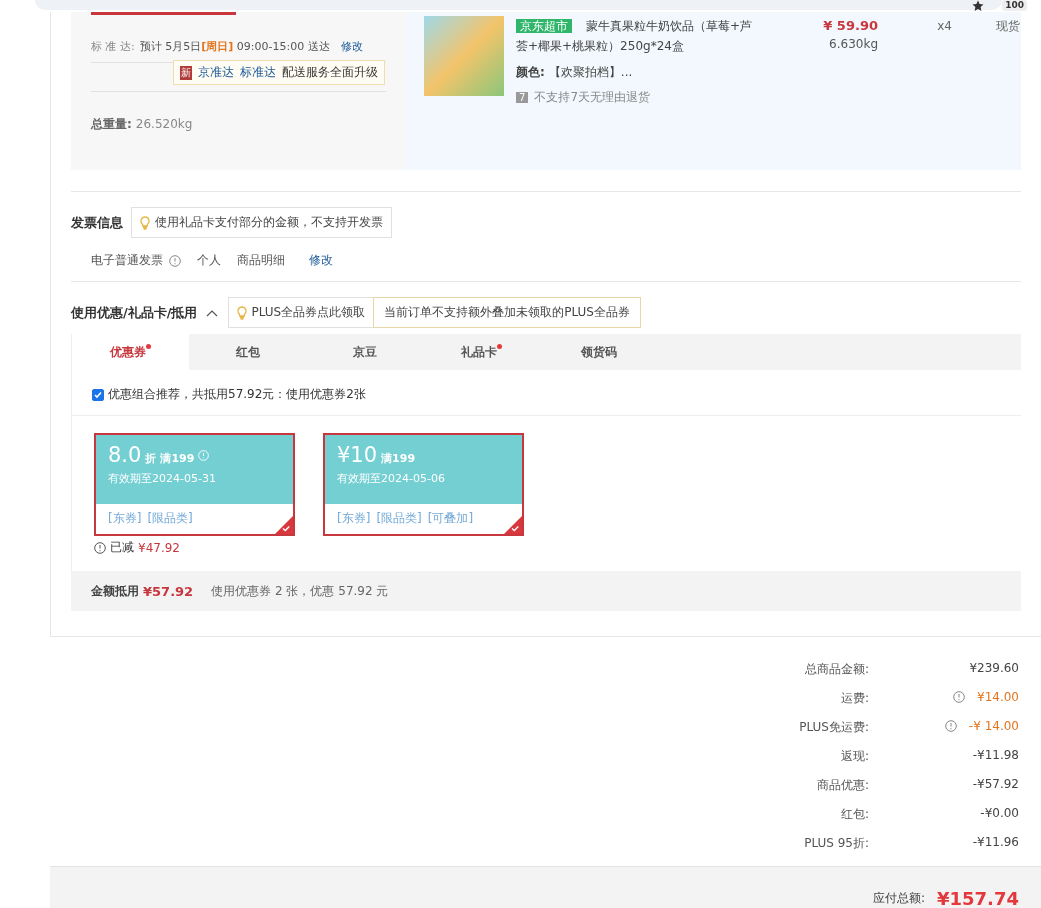 The image size is (1041, 908). Describe the element at coordinates (842, 785) in the screenshot. I see `total-label: 商品优惠:` at that location.